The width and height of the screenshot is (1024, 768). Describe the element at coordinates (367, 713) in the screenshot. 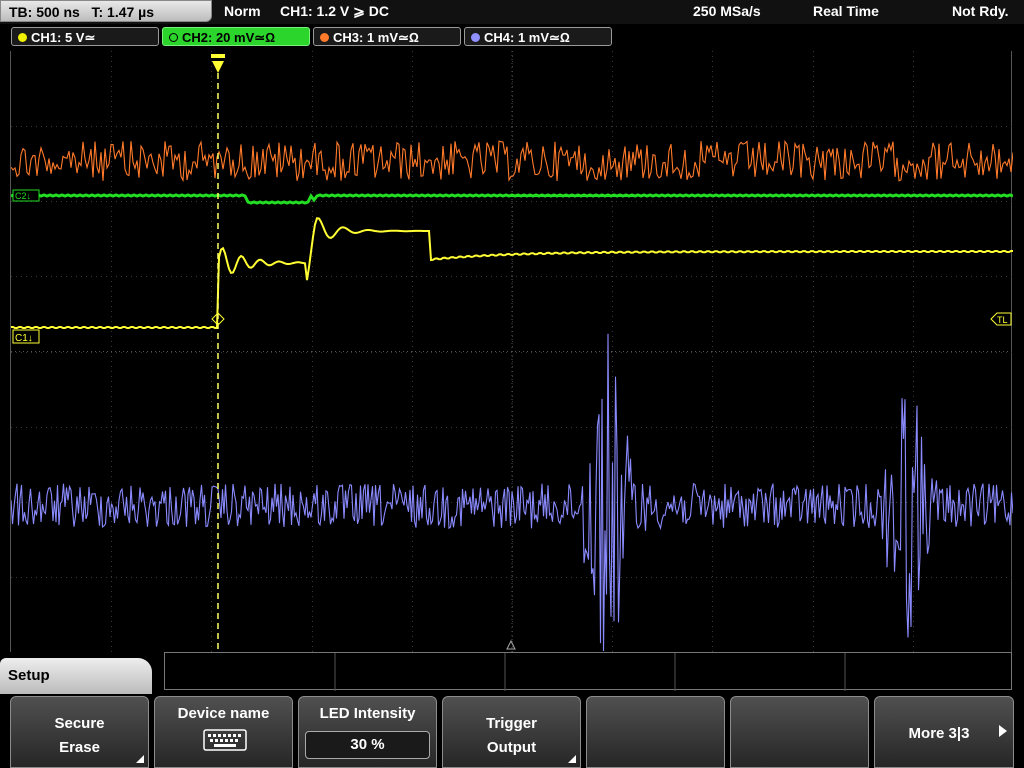

I see `softkey-label: LED Intensity` at that location.